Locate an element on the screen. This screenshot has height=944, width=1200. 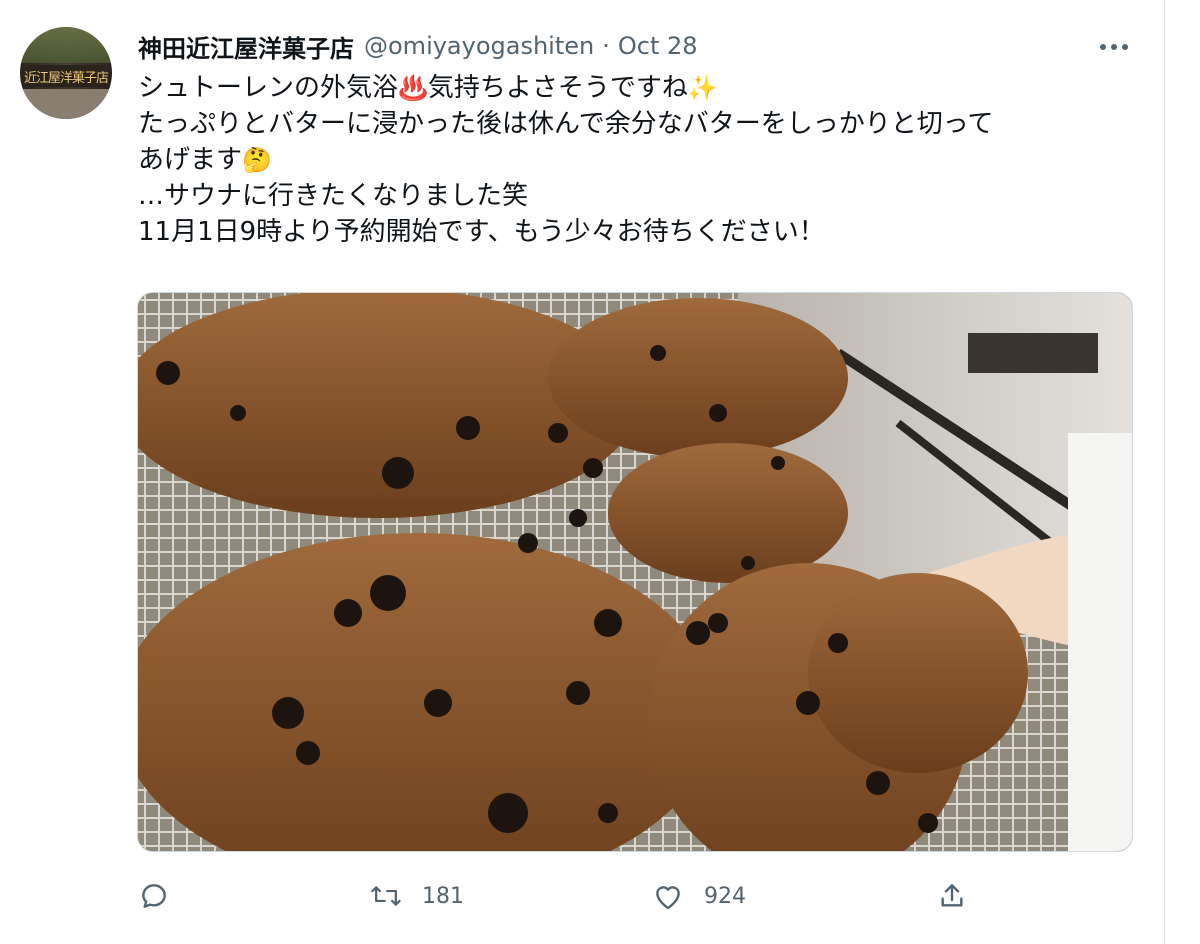
share-button is located at coordinates (962, 896).